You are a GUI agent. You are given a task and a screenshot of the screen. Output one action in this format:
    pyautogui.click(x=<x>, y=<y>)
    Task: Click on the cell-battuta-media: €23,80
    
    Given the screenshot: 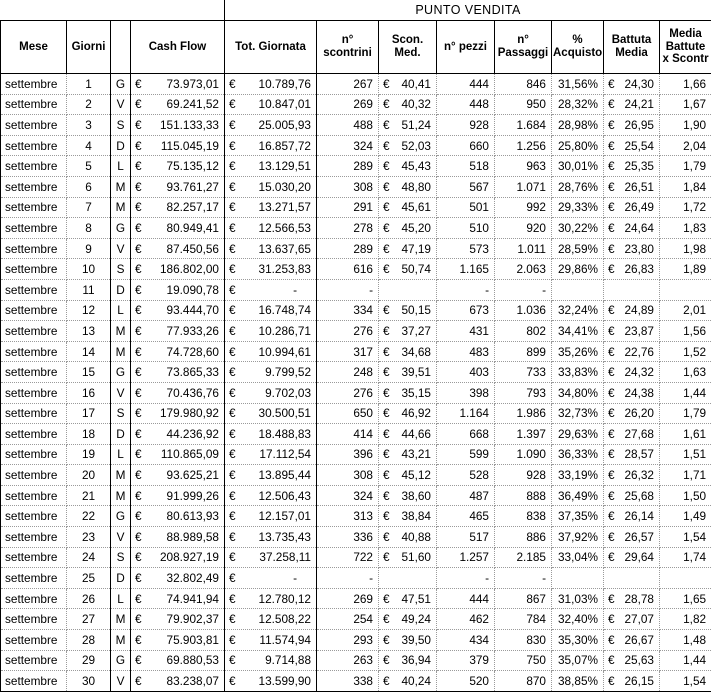 What is the action you would take?
    pyautogui.click(x=632, y=248)
    